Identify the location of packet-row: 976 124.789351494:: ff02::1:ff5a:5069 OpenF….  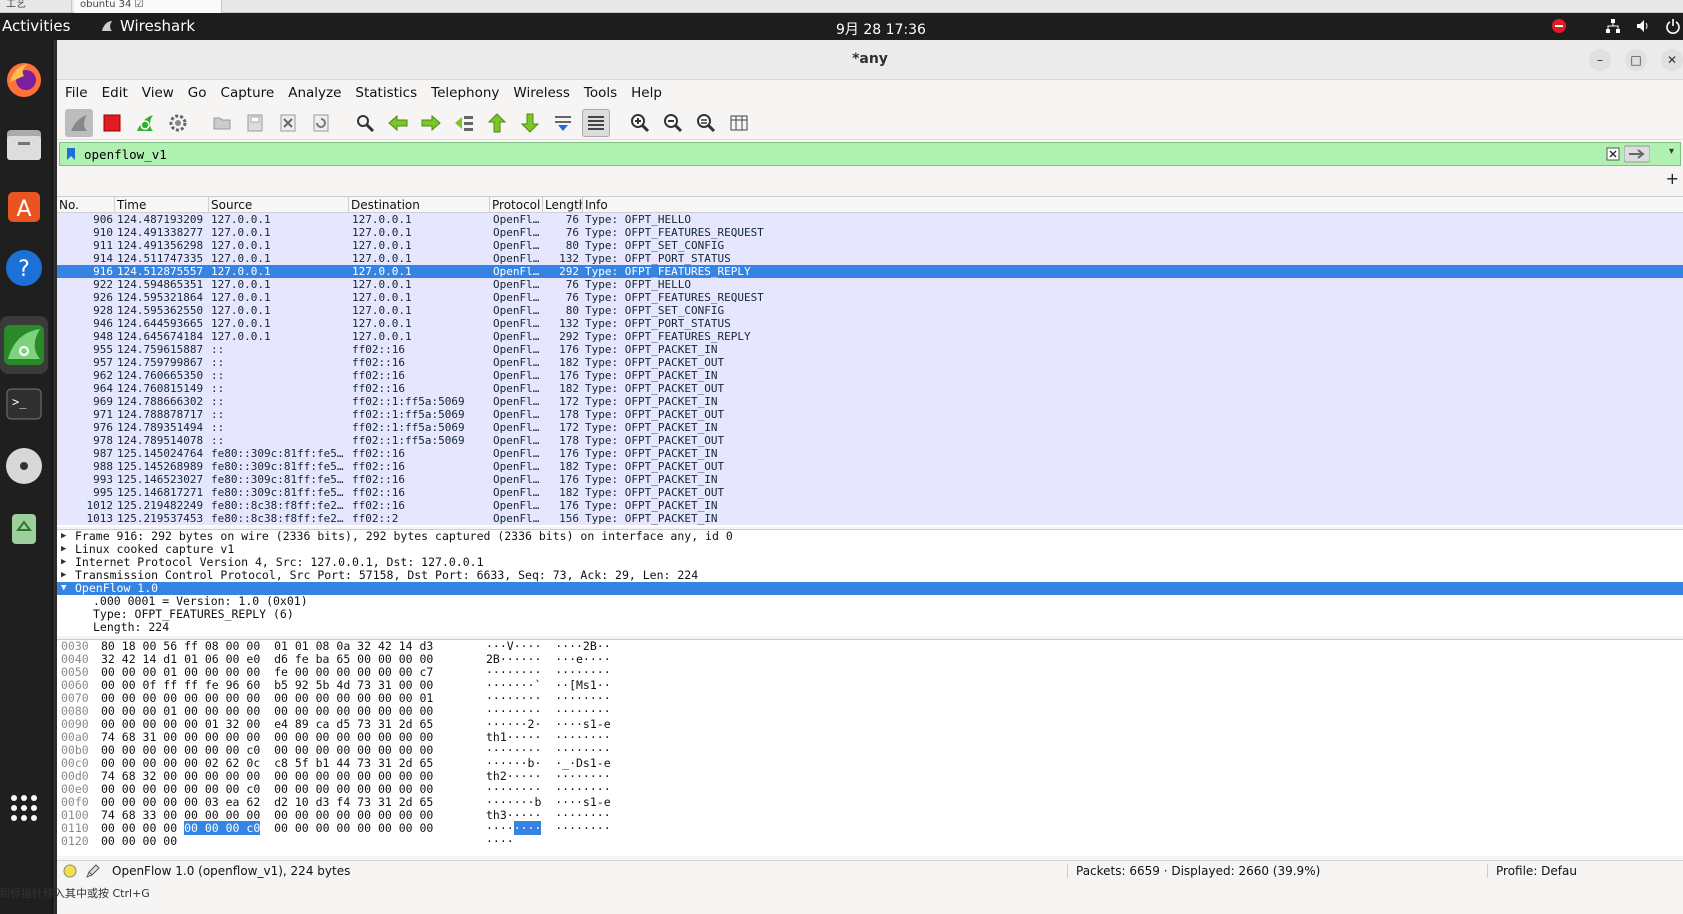
(870, 427).